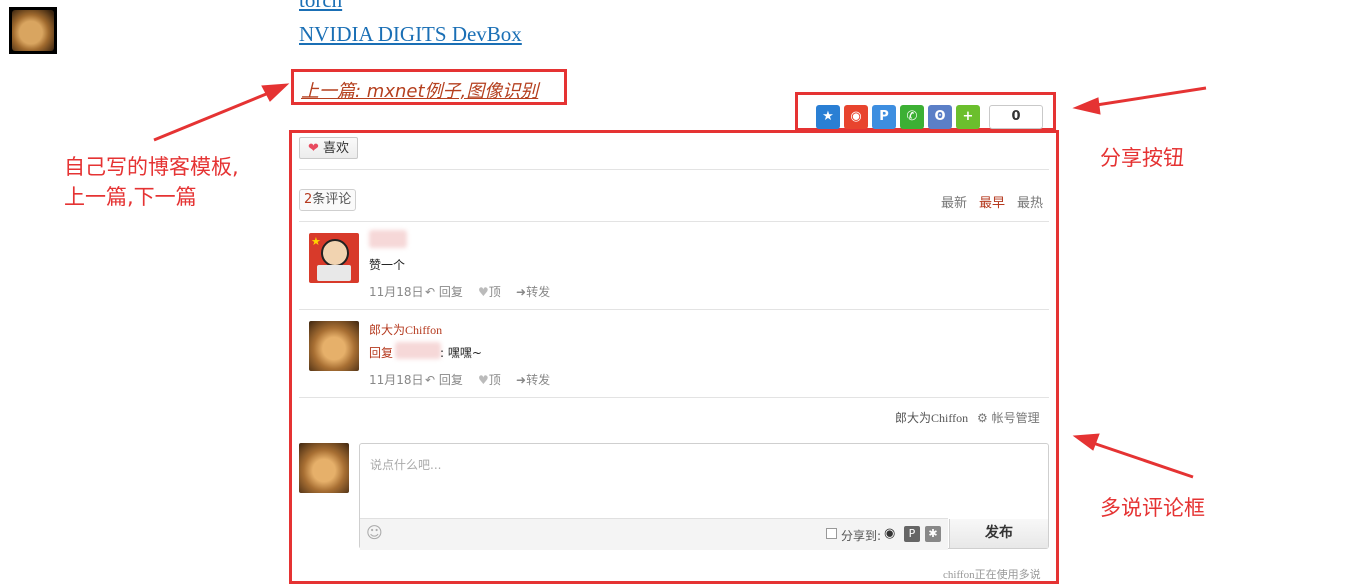 The height and width of the screenshot is (585, 1347). What do you see at coordinates (1148, 97) in the screenshot?
I see `arrow-to-share-buttons` at bounding box center [1148, 97].